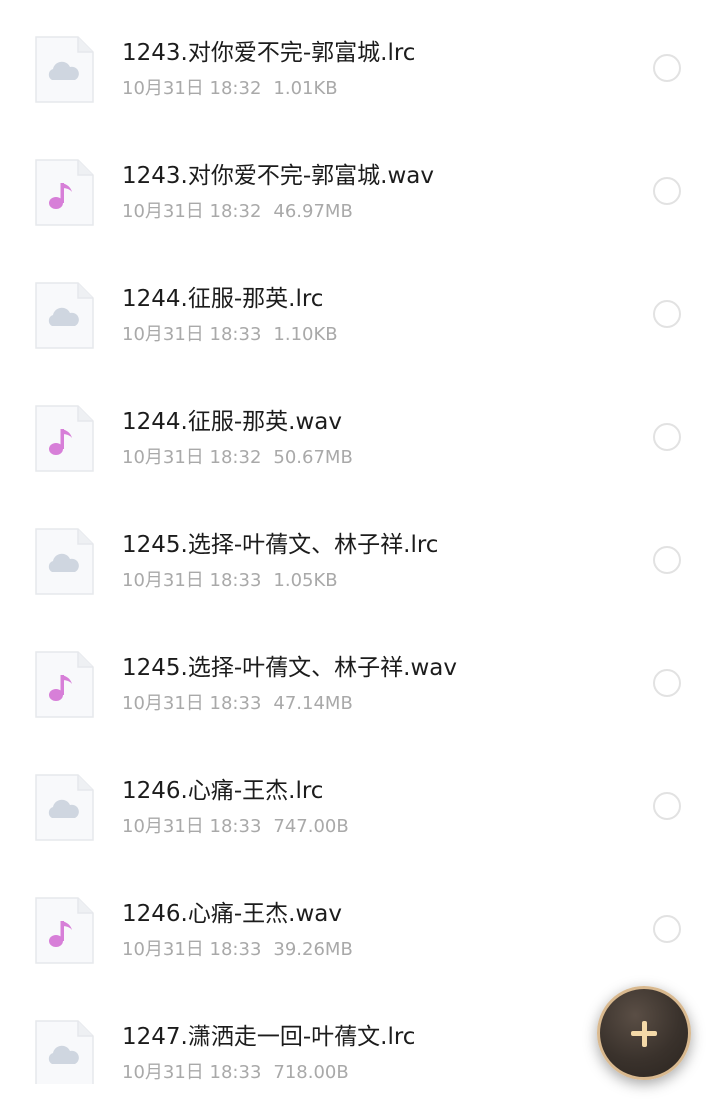 This screenshot has width=720, height=1103. What do you see at coordinates (360, 430) in the screenshot?
I see `file-row: 1244.征服-那英.wav 10月31日 18:32 50.67MB` at bounding box center [360, 430].